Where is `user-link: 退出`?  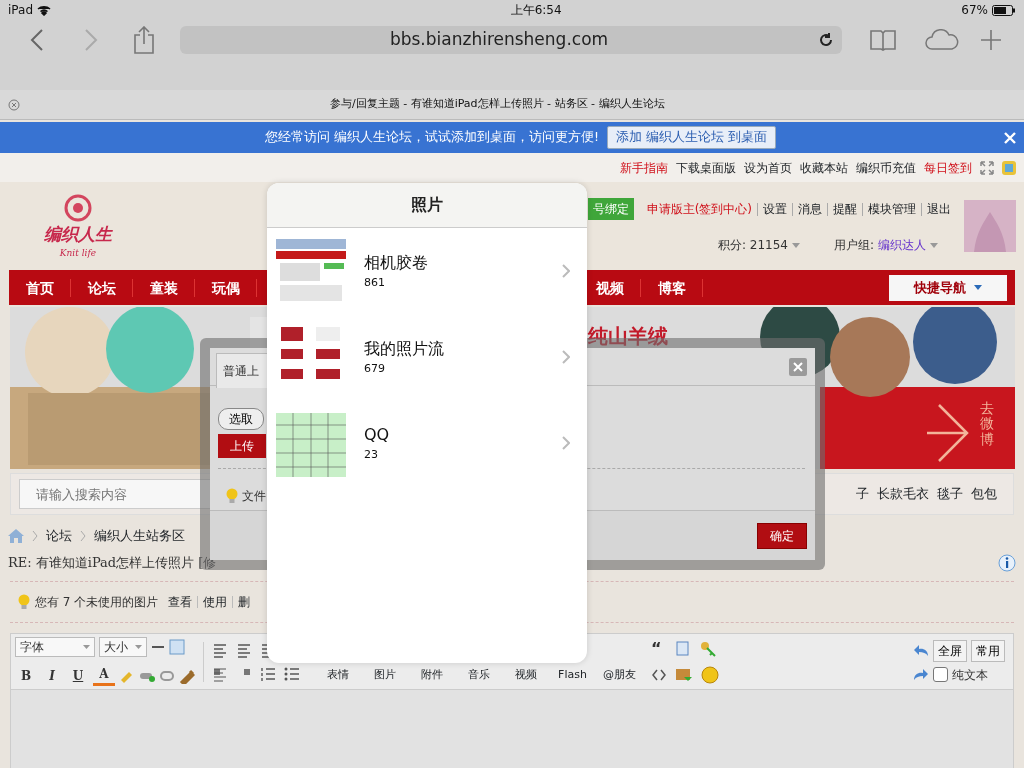 user-link: 退出 is located at coordinates (939, 209).